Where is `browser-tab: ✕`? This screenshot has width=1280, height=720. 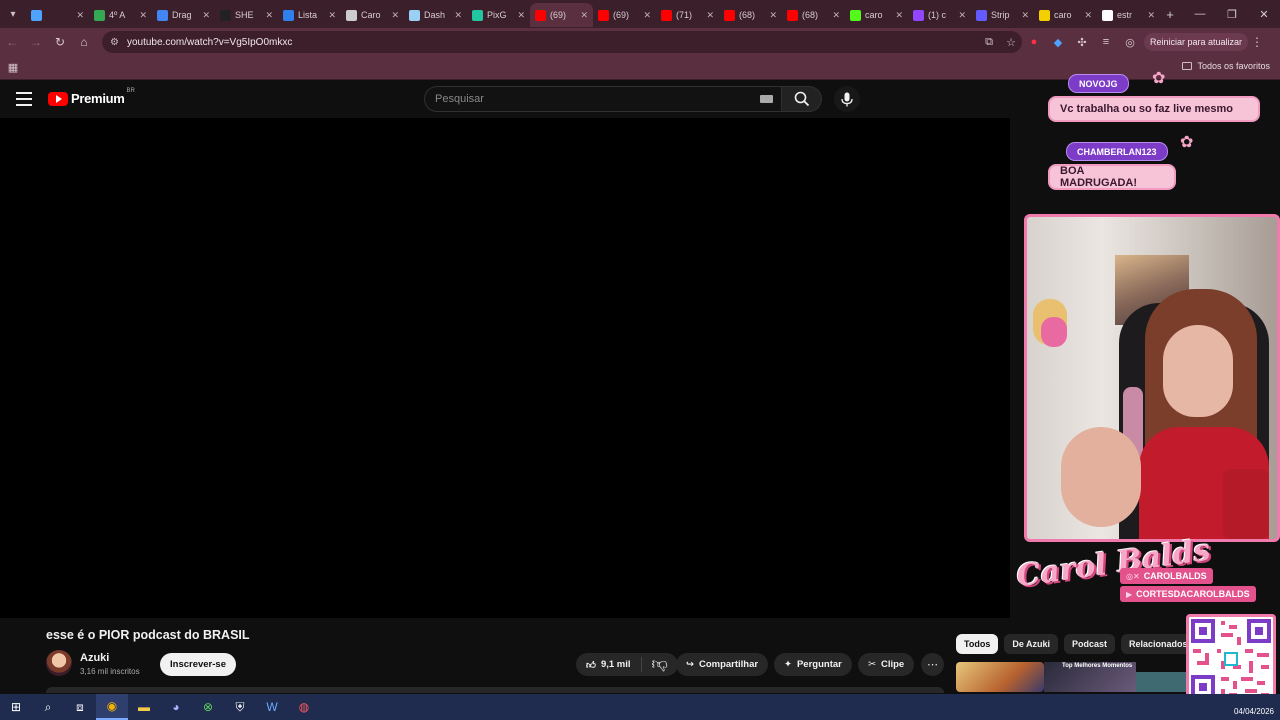 browser-tab: ✕ is located at coordinates (57, 15).